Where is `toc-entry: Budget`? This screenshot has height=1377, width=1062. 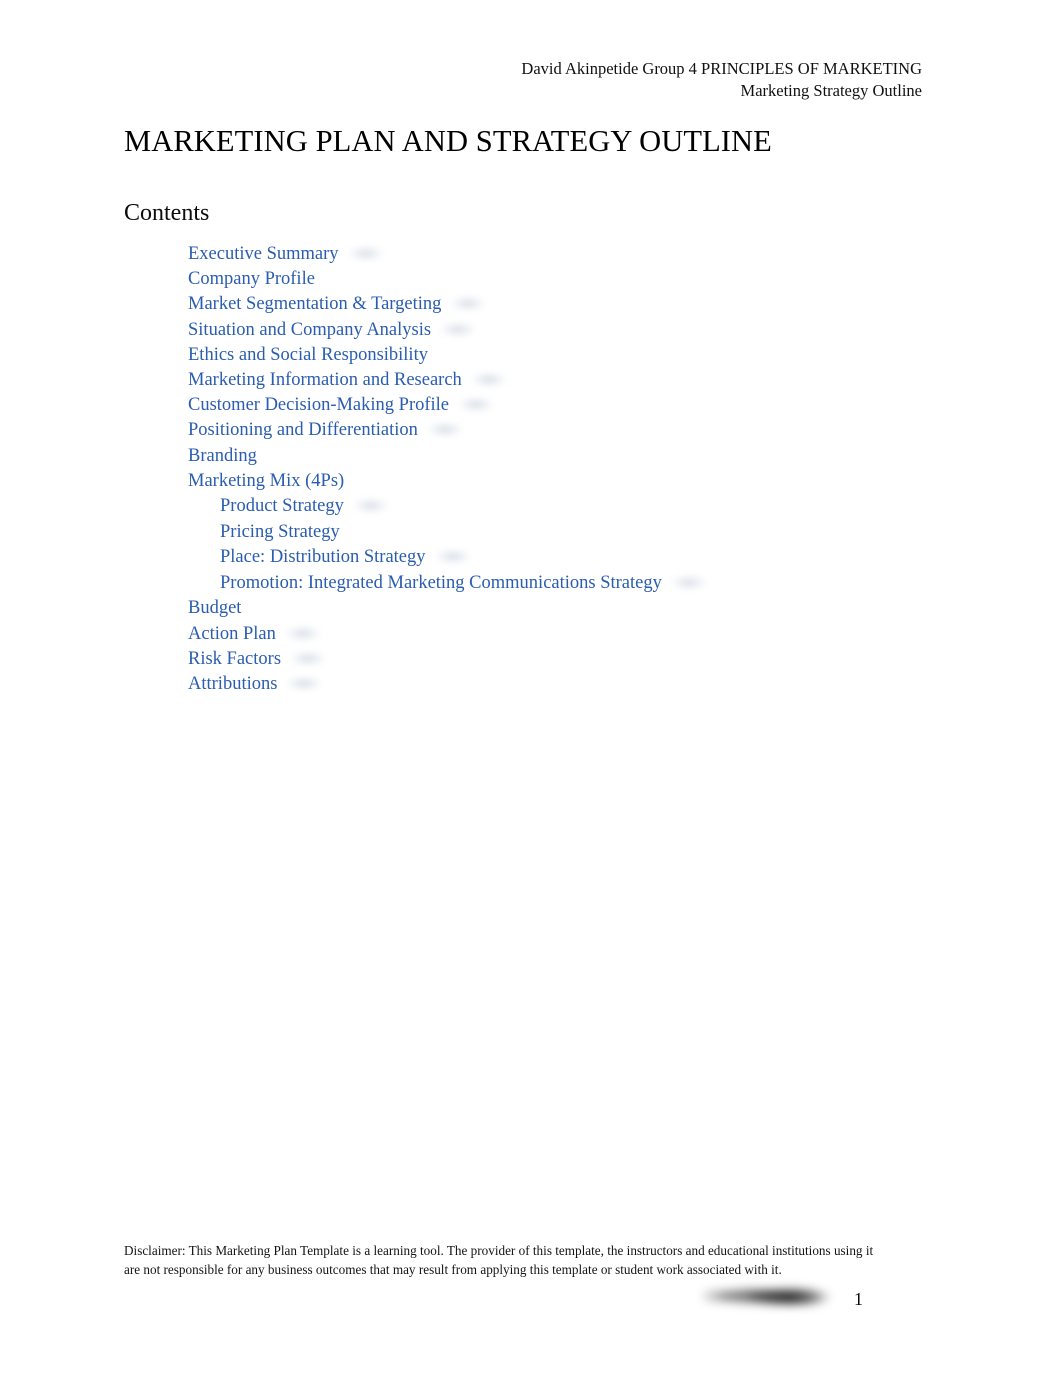 toc-entry: Budget is located at coordinates (214, 608).